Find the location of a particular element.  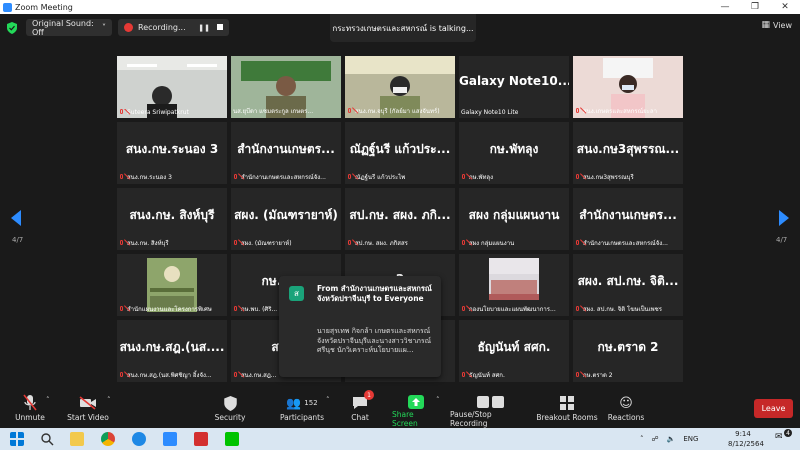

participant-tile: สนง.เกษตรและสหกรณ์ยะลา is located at coordinates (628, 87).